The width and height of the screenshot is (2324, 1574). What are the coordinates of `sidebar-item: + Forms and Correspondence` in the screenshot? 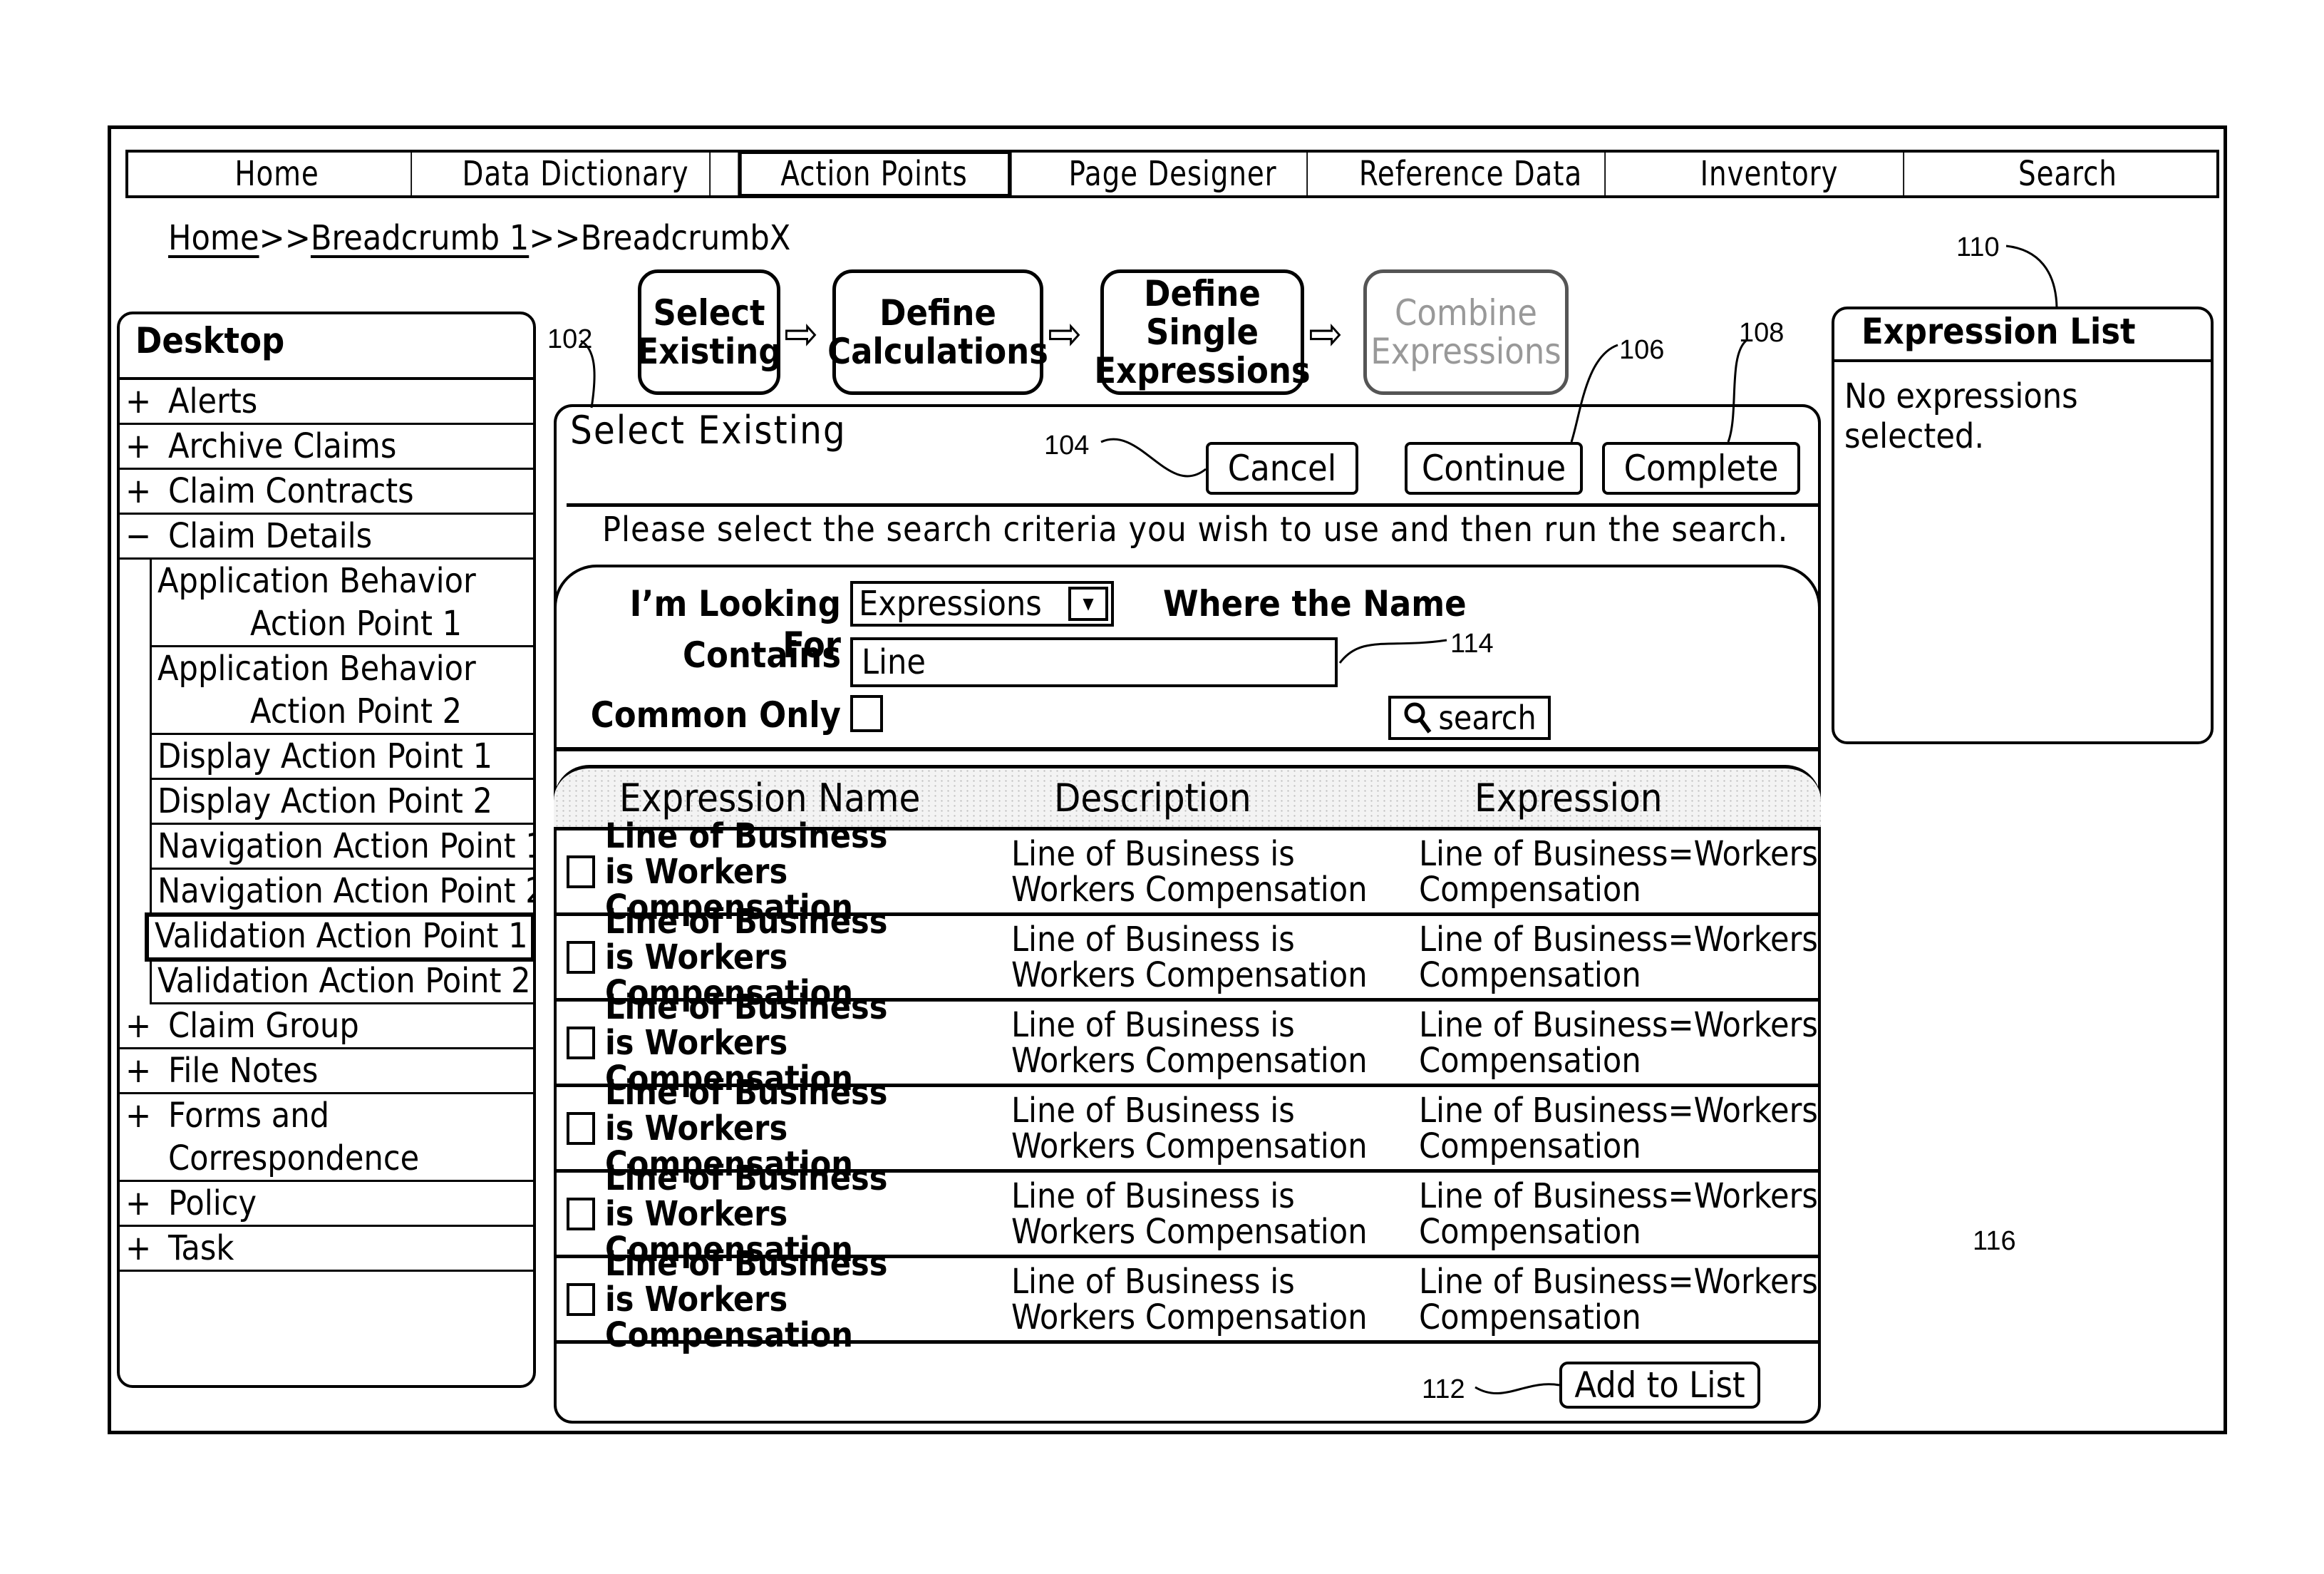 It's located at (326, 1138).